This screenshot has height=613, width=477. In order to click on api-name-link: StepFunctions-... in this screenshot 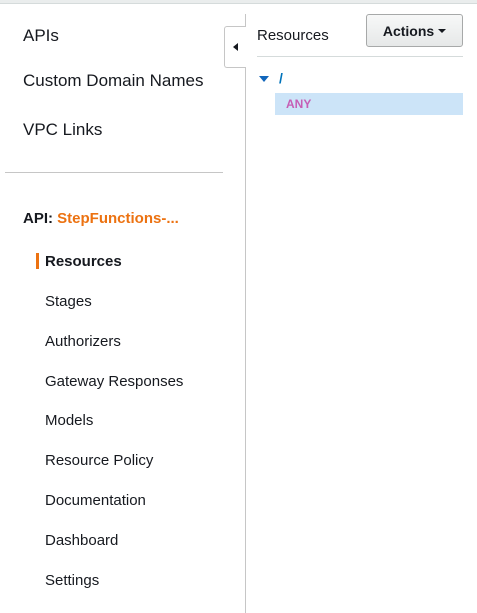, I will do `click(118, 218)`.